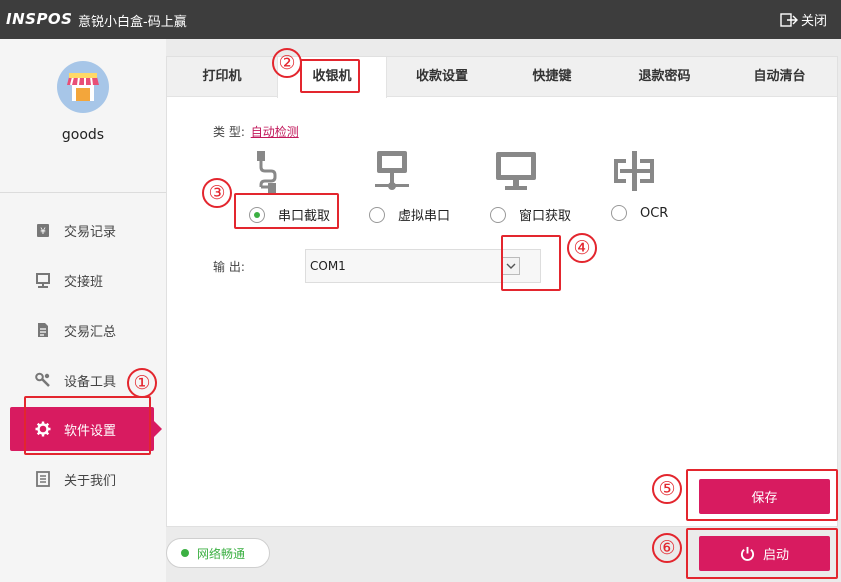  I want to click on divider, so click(83, 192).